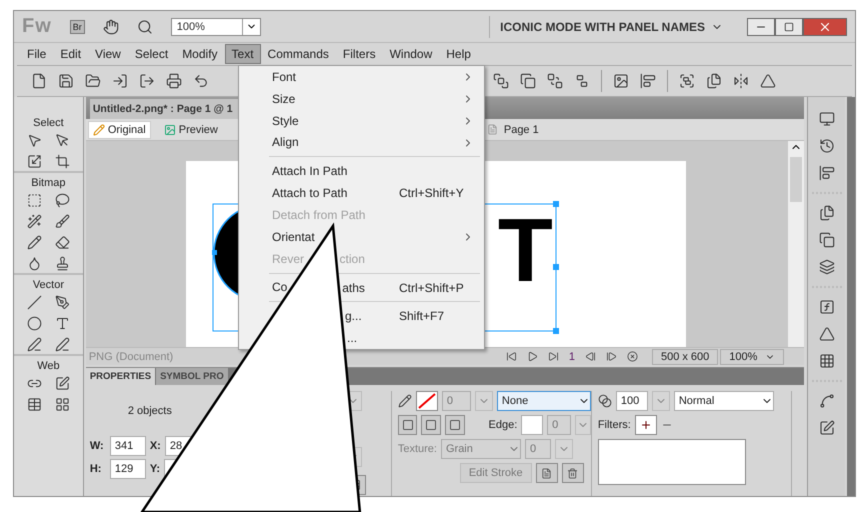 This screenshot has height=512, width=864. I want to click on blur-icon, so click(34, 263).